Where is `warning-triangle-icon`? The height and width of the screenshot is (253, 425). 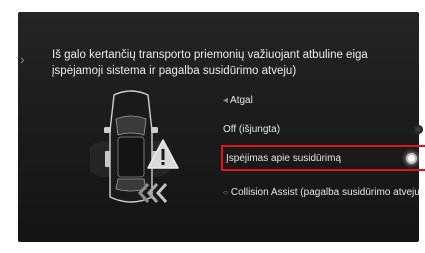 warning-triangle-icon is located at coordinates (163, 154).